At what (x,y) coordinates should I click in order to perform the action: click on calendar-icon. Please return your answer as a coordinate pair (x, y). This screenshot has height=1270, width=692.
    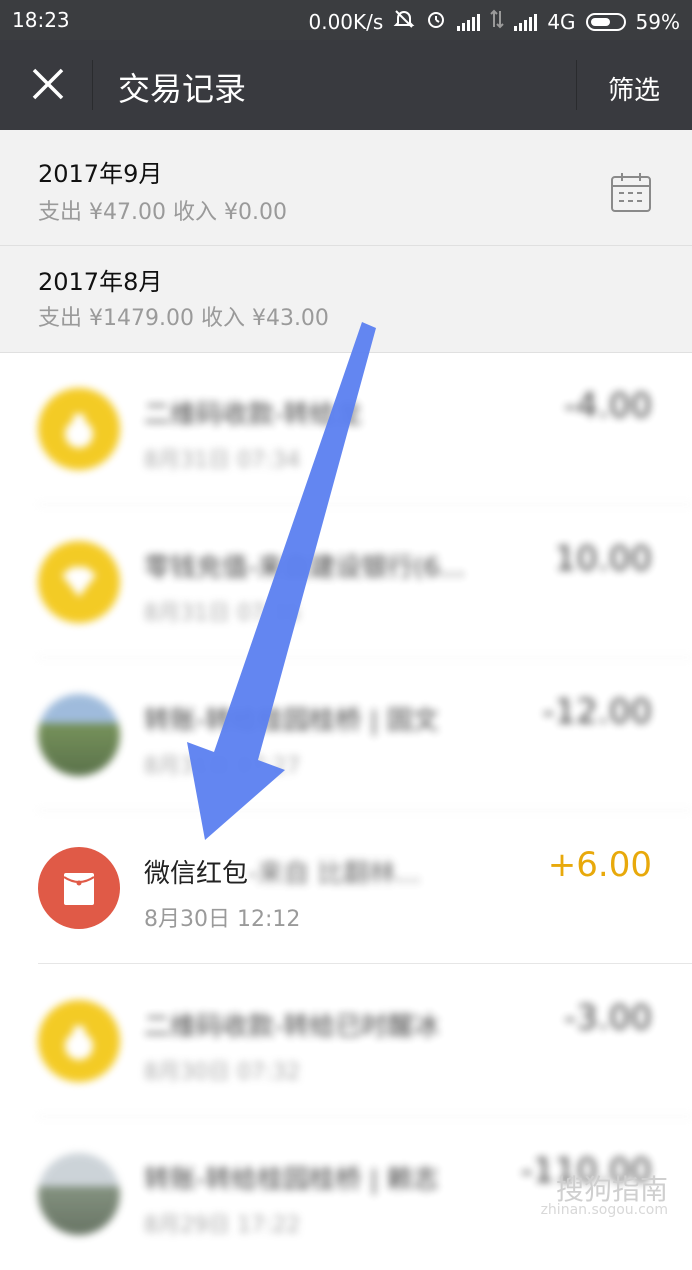
    Looking at the image, I should click on (631, 193).